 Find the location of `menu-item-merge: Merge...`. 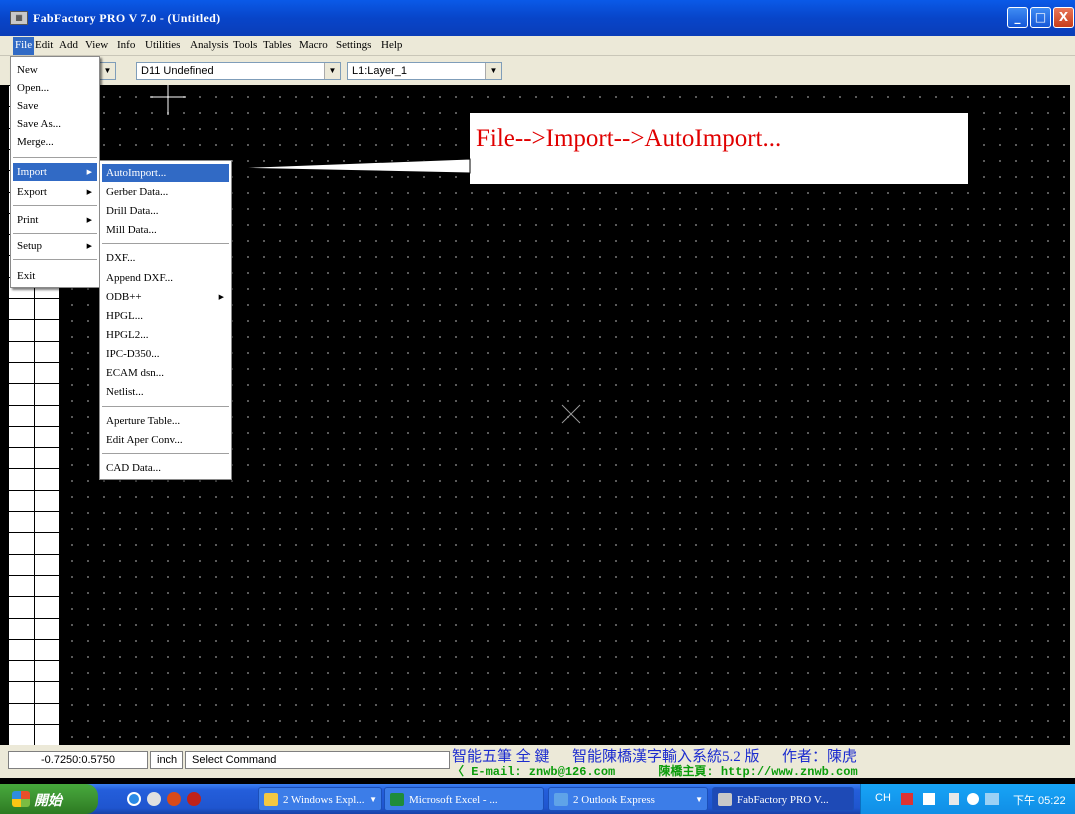

menu-item-merge: Merge... is located at coordinates (55, 142).